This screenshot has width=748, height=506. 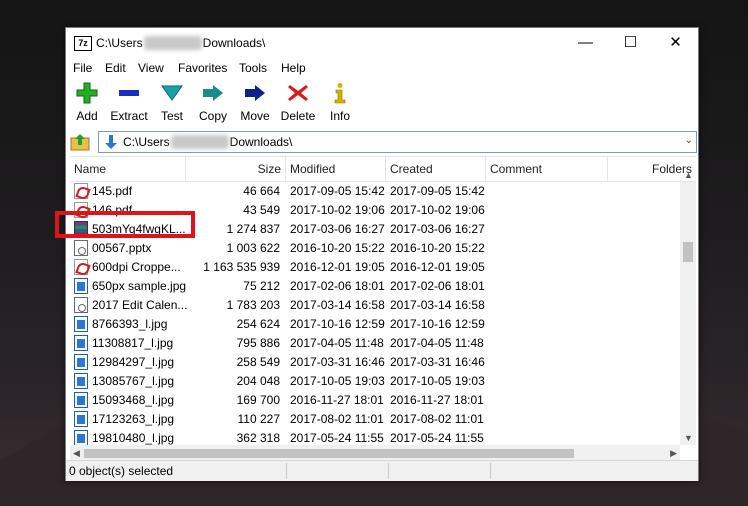 I want to click on file-modified: 2017-03-06 16:27, so click(x=337, y=229).